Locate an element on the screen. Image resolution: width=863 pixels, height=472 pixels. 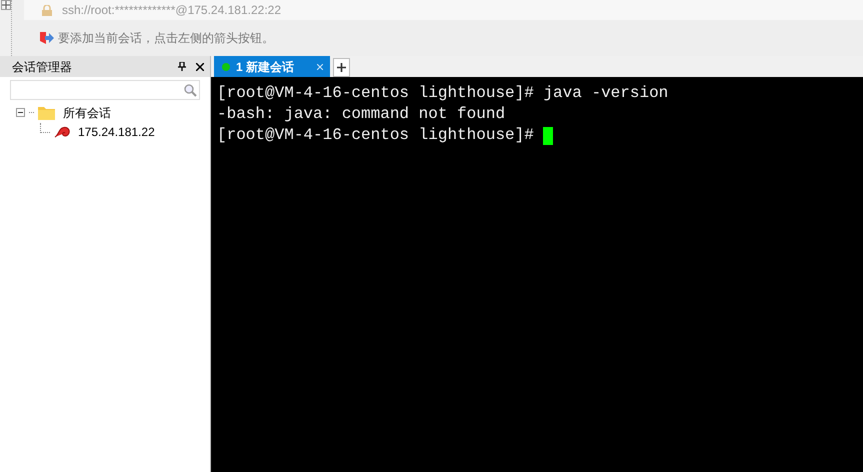
close-icon is located at coordinates (200, 66).